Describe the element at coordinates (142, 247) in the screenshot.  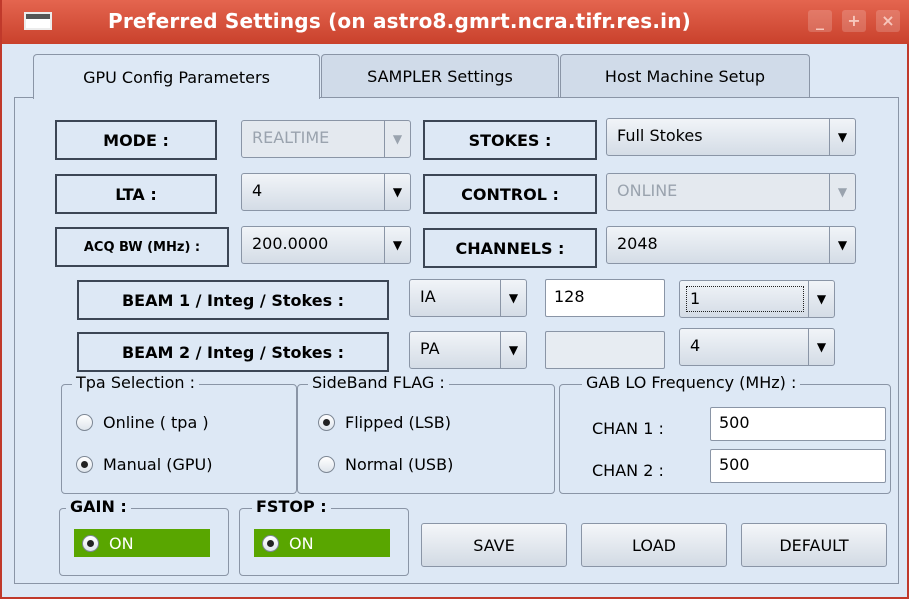
I see `acq-bw-label: ACQ BW (MHz) :` at that location.